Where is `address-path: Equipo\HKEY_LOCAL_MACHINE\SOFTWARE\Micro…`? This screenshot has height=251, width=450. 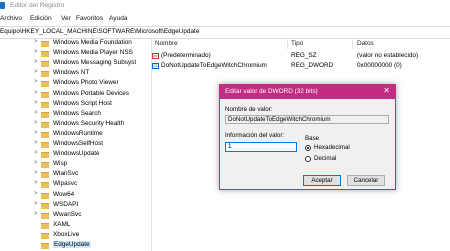
address-path: Equipo\HKEY_LOCAL_MACHINE\SOFTWARE\Micro… is located at coordinates (99, 31).